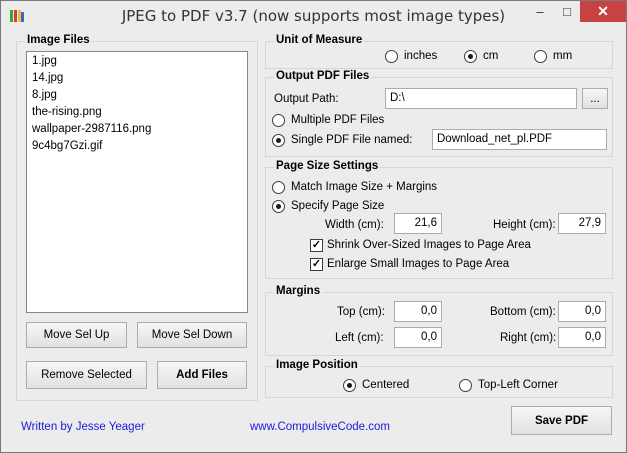  What do you see at coordinates (83, 427) in the screenshot?
I see `author-link: Written by Jesse Yeager` at bounding box center [83, 427].